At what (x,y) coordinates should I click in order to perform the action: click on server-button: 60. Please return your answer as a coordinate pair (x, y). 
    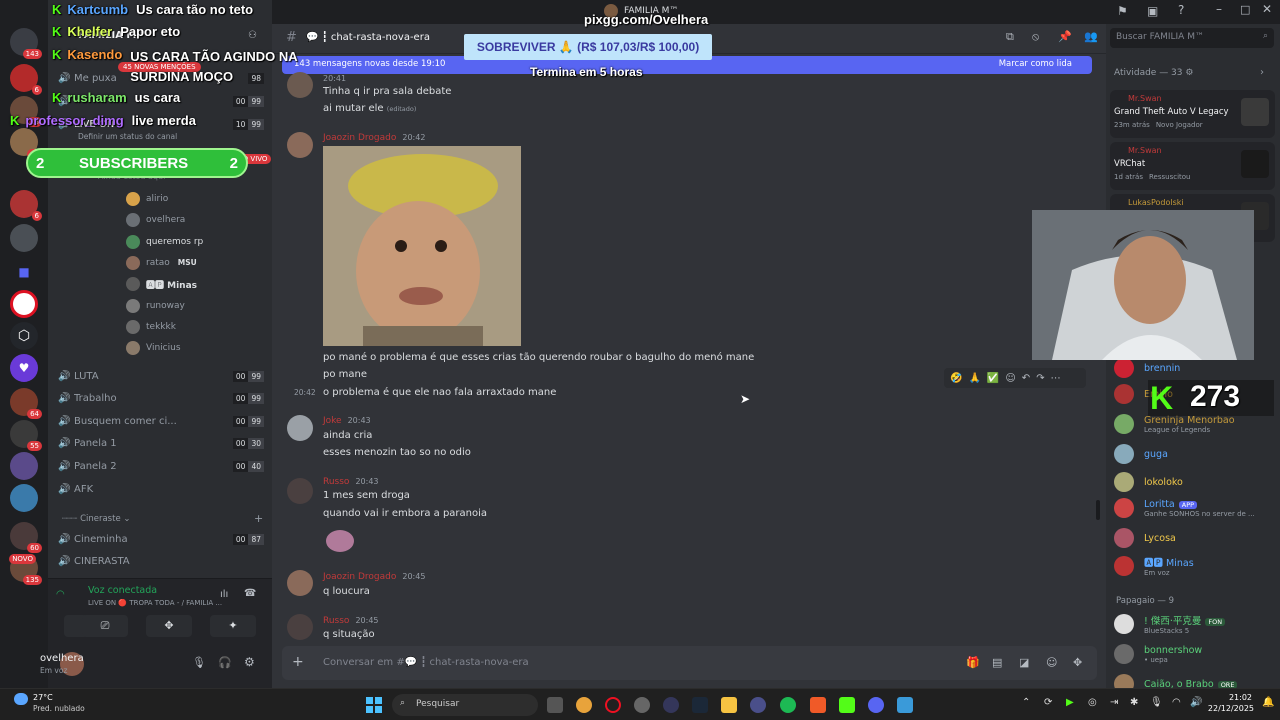
    Looking at the image, I should click on (26, 537).